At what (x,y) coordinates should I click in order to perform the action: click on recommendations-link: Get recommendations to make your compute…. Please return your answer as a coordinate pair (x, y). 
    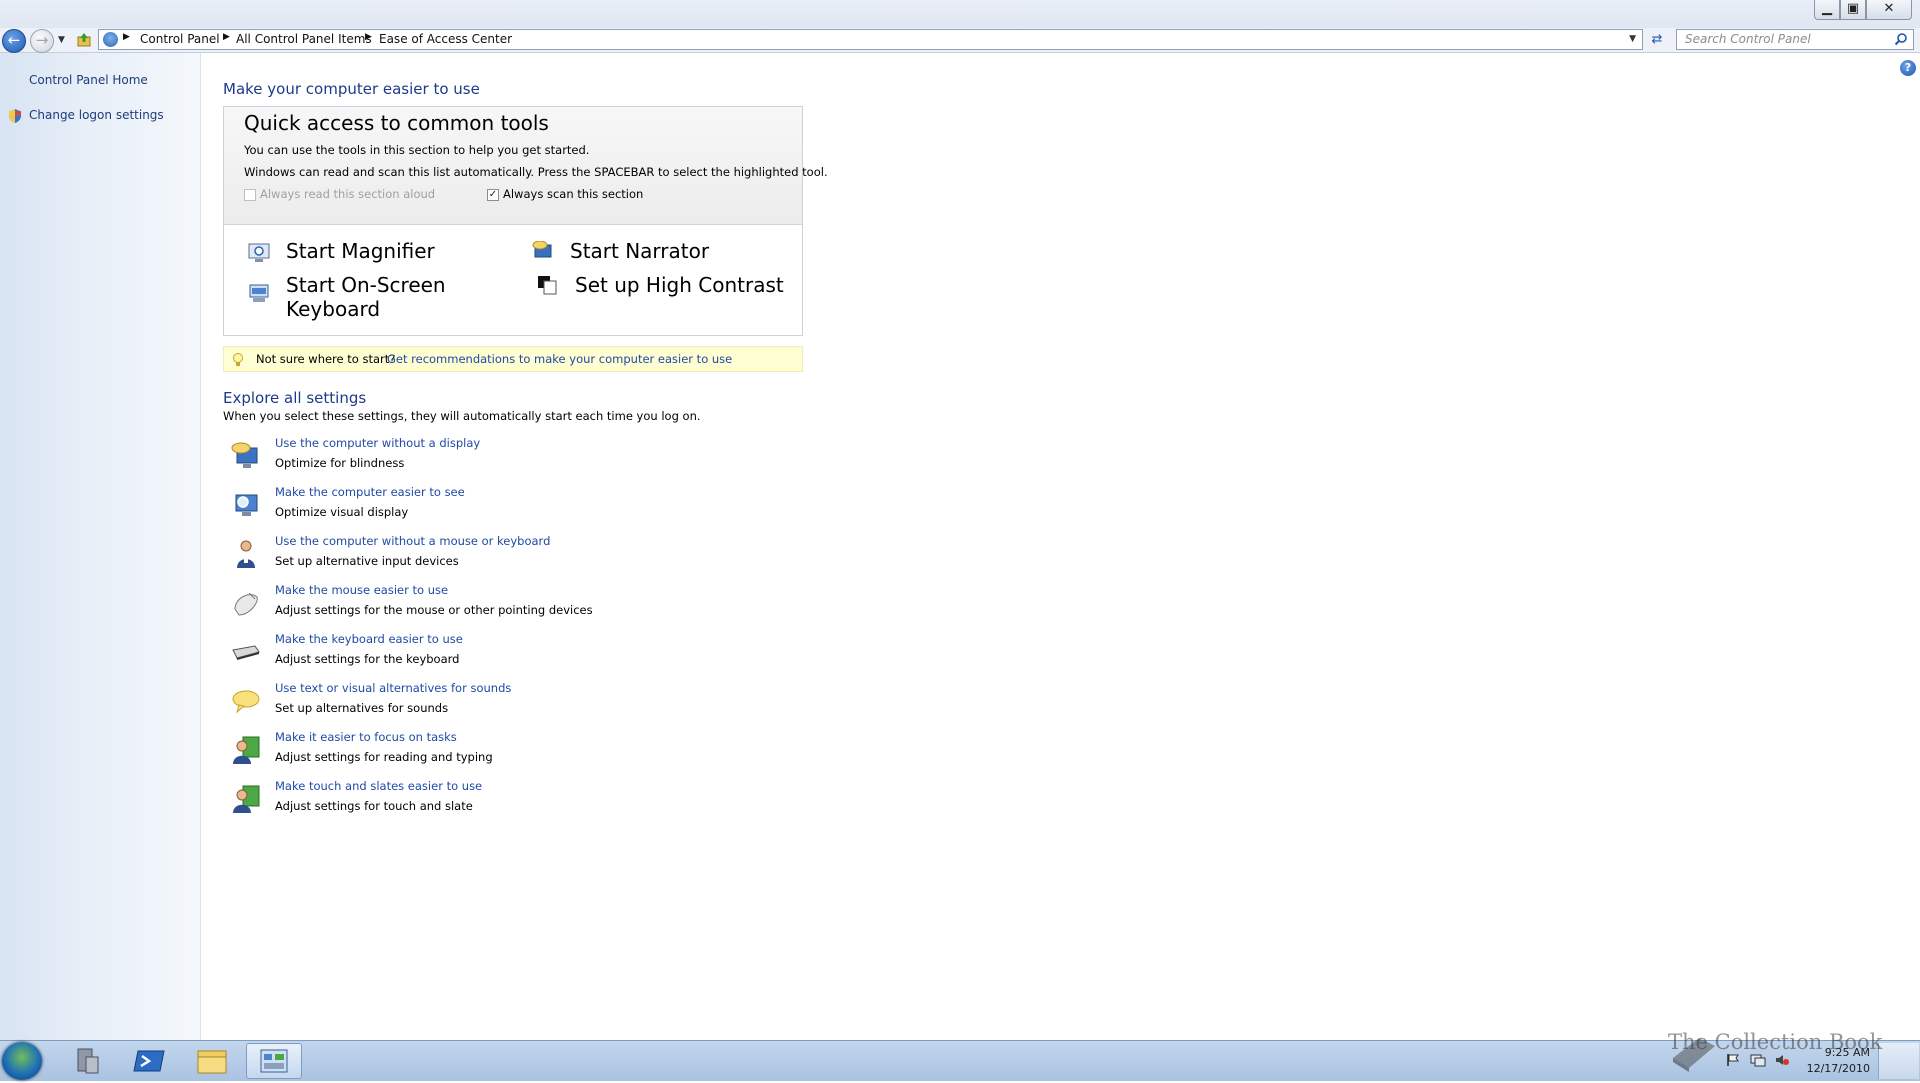
    Looking at the image, I should click on (559, 359).